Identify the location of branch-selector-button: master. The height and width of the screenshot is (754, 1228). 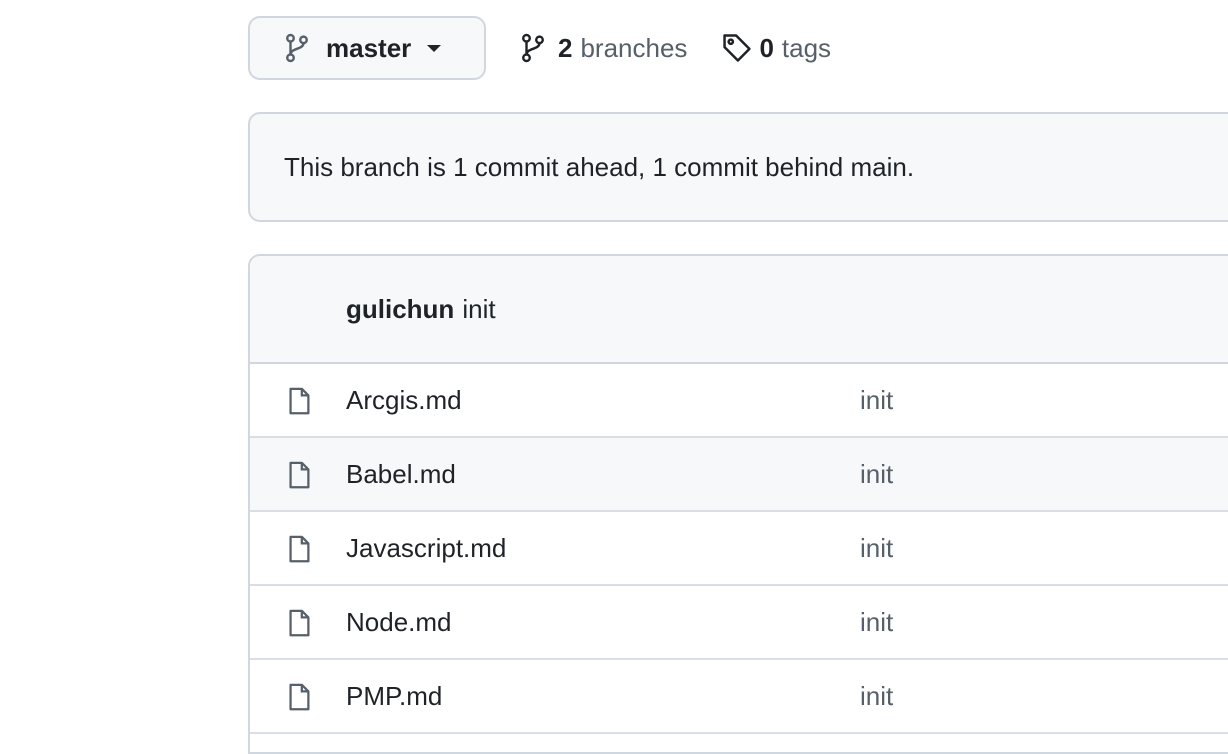
(367, 48).